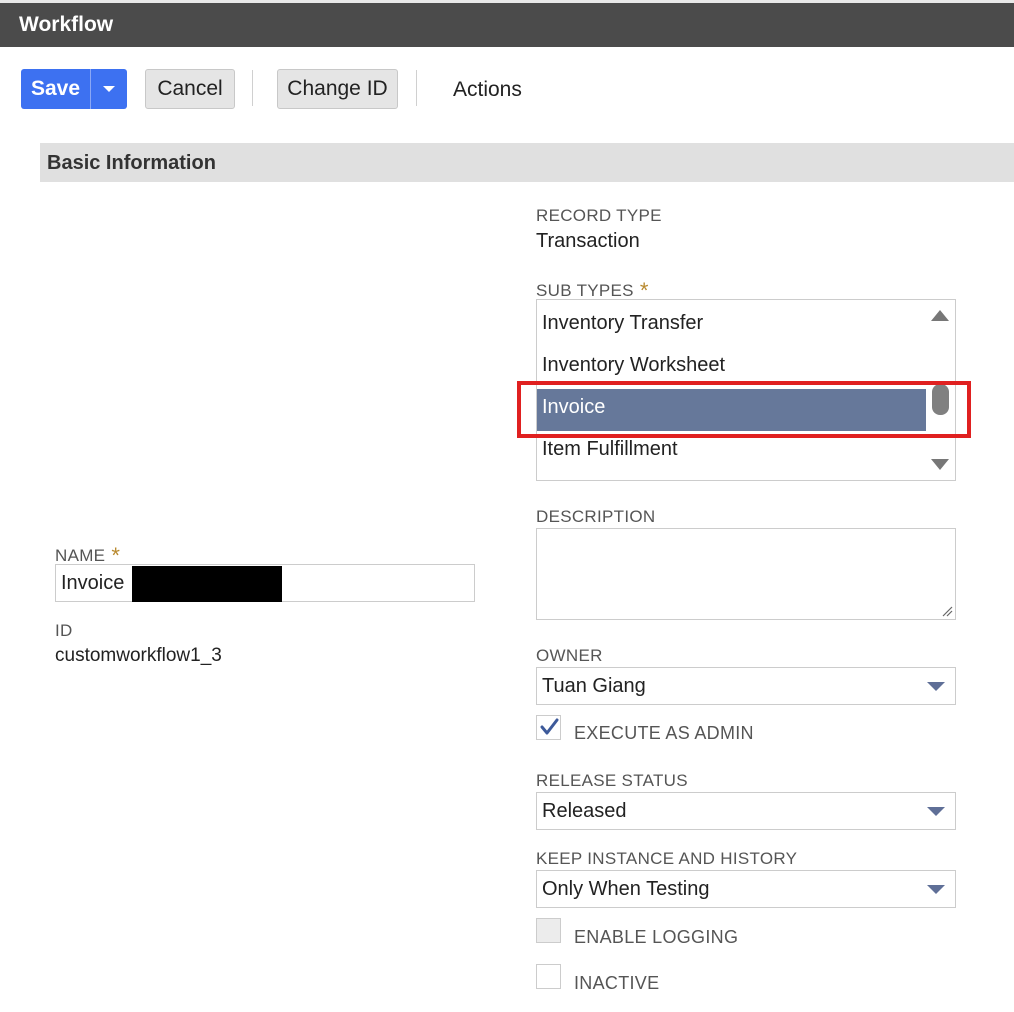 This screenshot has width=1014, height=1012. Describe the element at coordinates (527, 162) in the screenshot. I see `basic-information-section: Basic Information` at that location.